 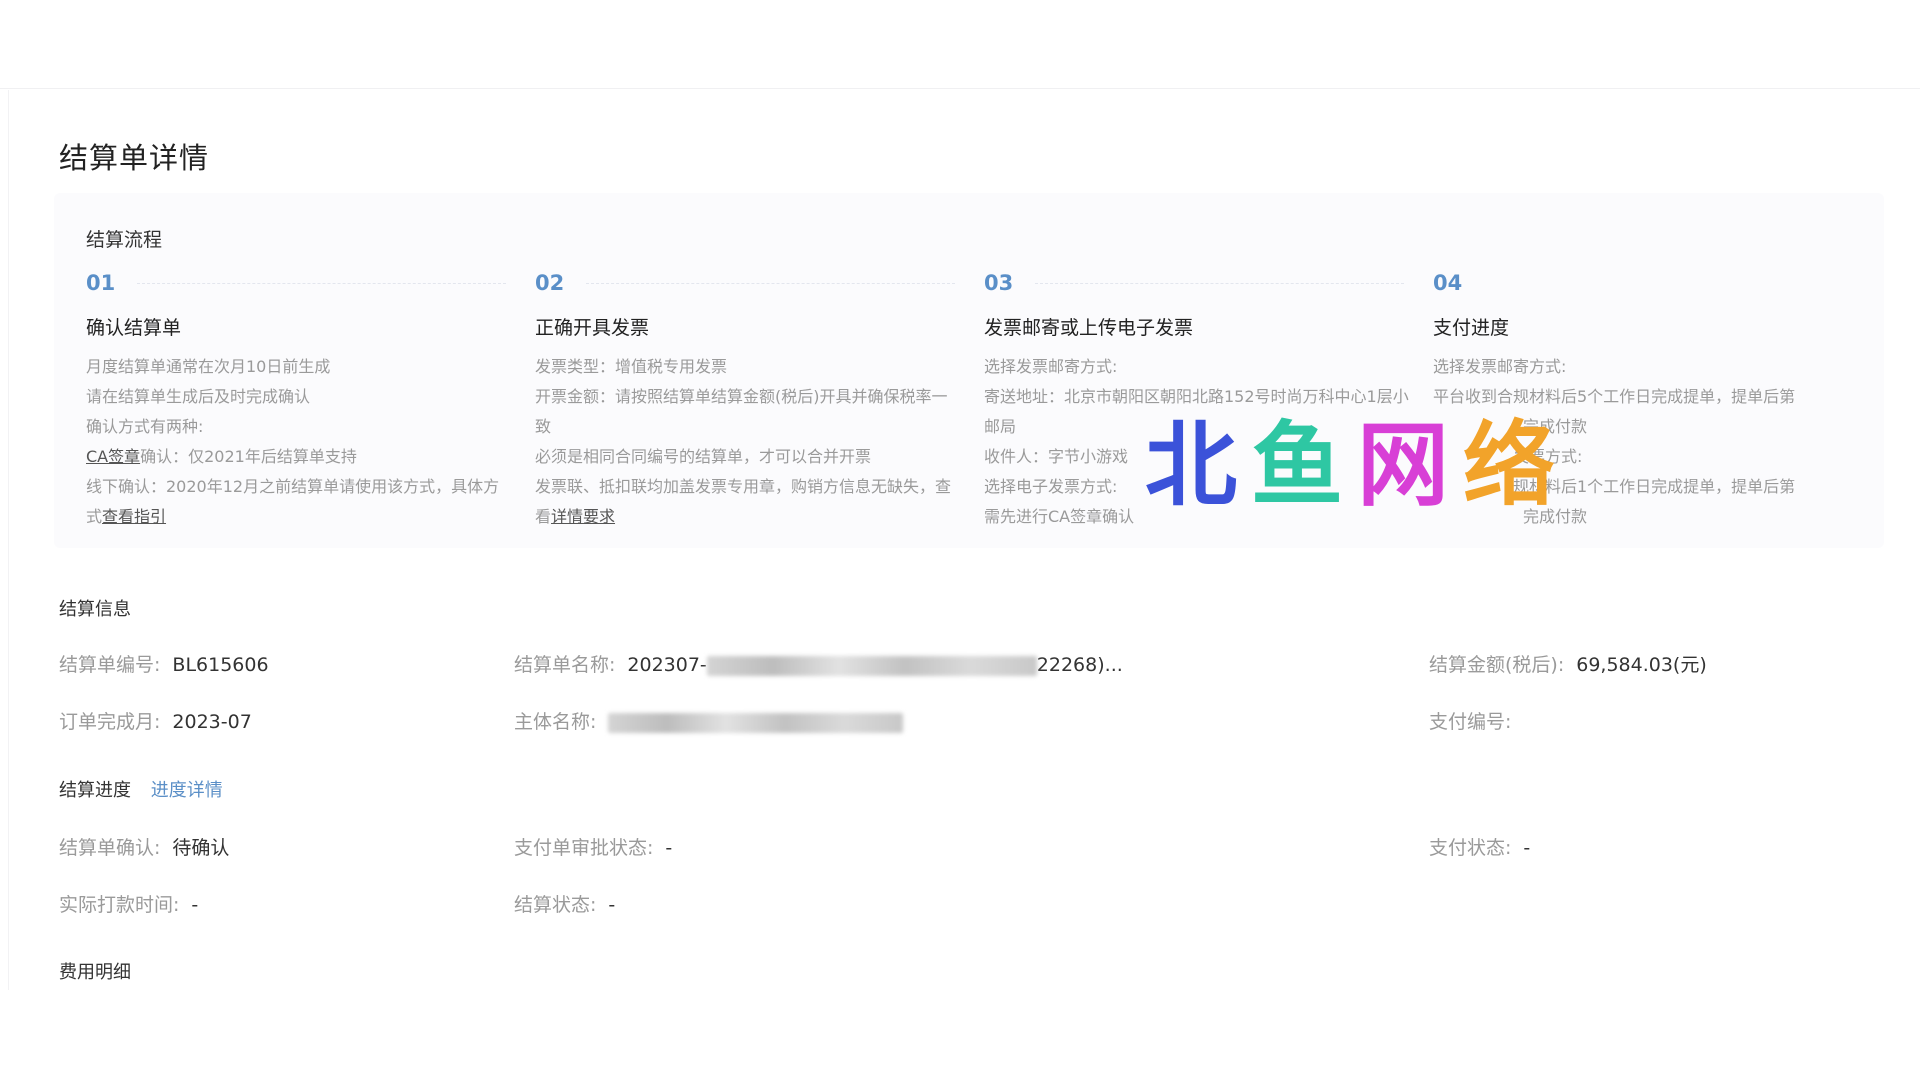 What do you see at coordinates (155, 722) in the screenshot?
I see `order-month-field: 订单完成月: 2023-07` at bounding box center [155, 722].